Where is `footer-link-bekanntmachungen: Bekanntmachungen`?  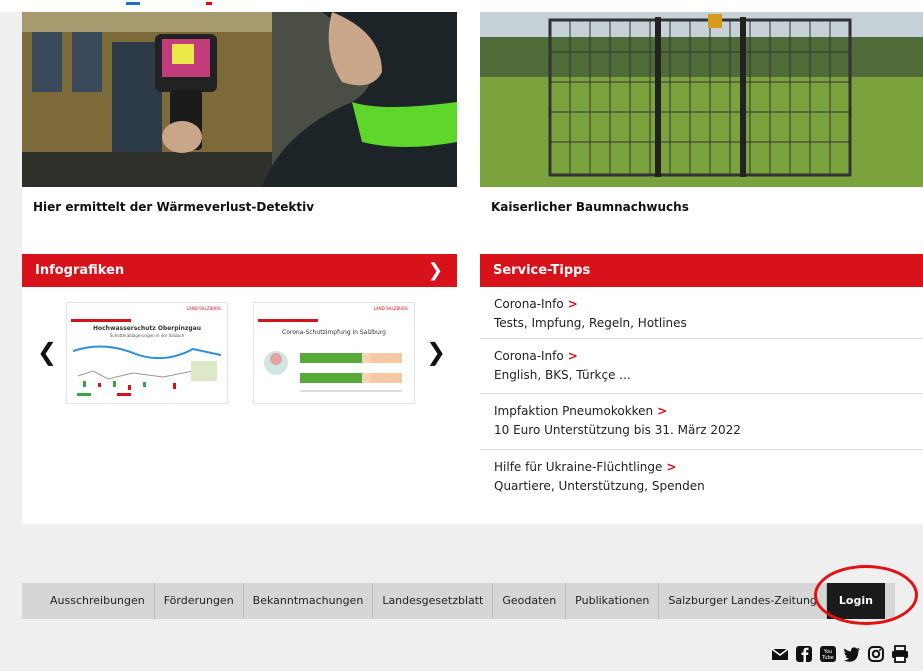 footer-link-bekanntmachungen: Bekanntmachungen is located at coordinates (309, 601).